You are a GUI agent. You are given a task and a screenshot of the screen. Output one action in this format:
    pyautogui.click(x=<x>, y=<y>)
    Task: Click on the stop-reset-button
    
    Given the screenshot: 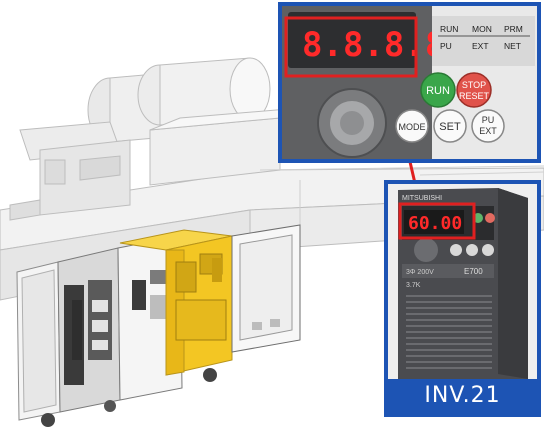 What is the action you would take?
    pyautogui.click(x=474, y=90)
    